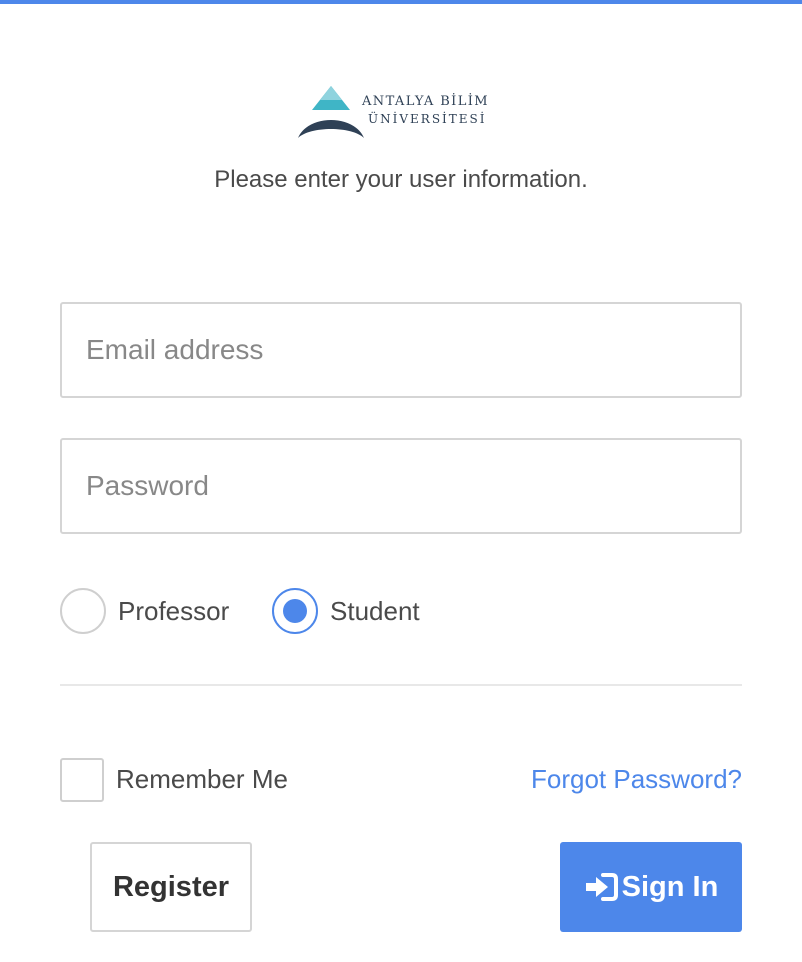 This screenshot has height=962, width=802. I want to click on email-field, so click(401, 350).